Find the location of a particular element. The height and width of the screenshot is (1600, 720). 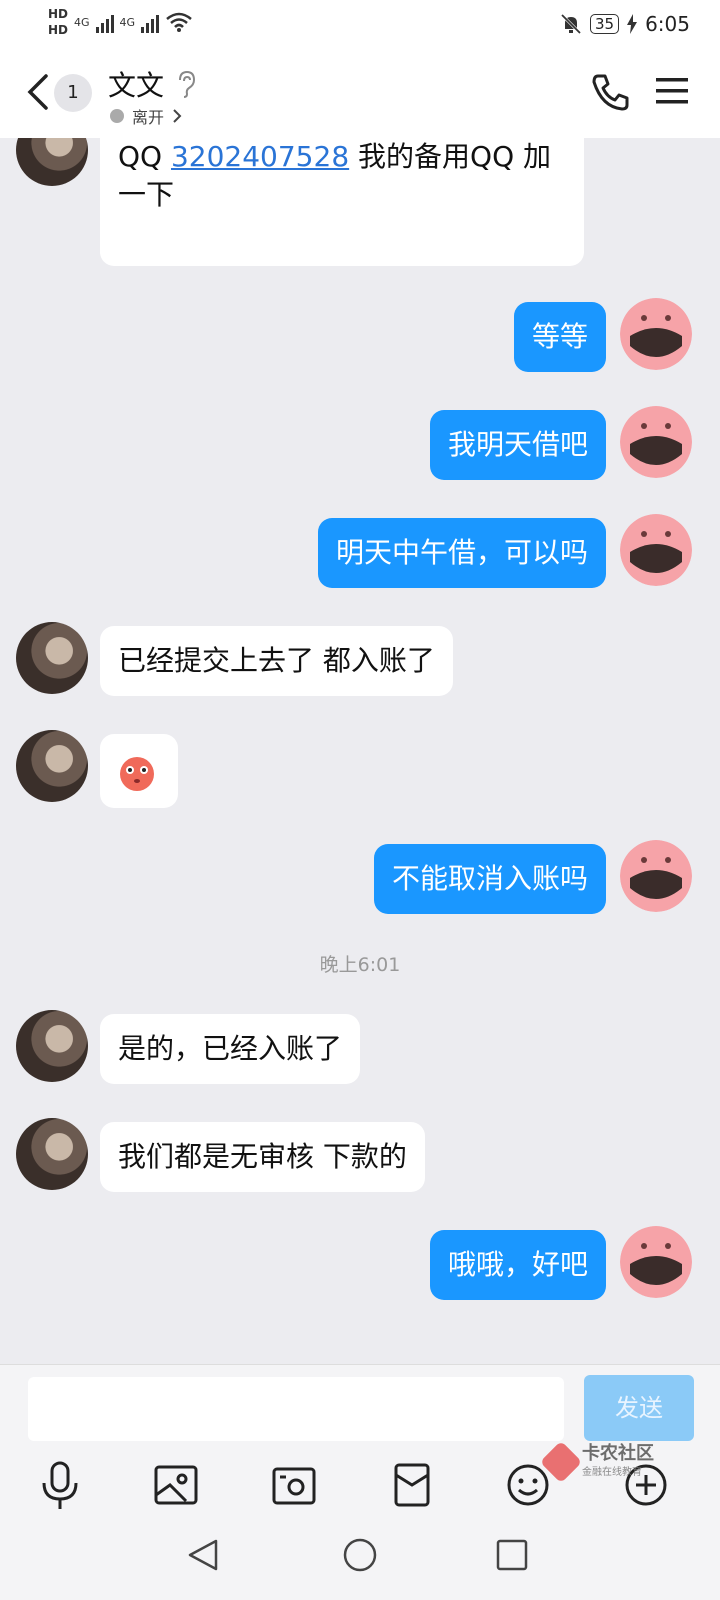

hd-label-1: HD is located at coordinates (58, 14).